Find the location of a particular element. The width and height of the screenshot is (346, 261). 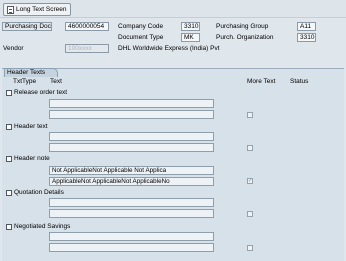

text-type-row: Header text is located at coordinates (27, 126).